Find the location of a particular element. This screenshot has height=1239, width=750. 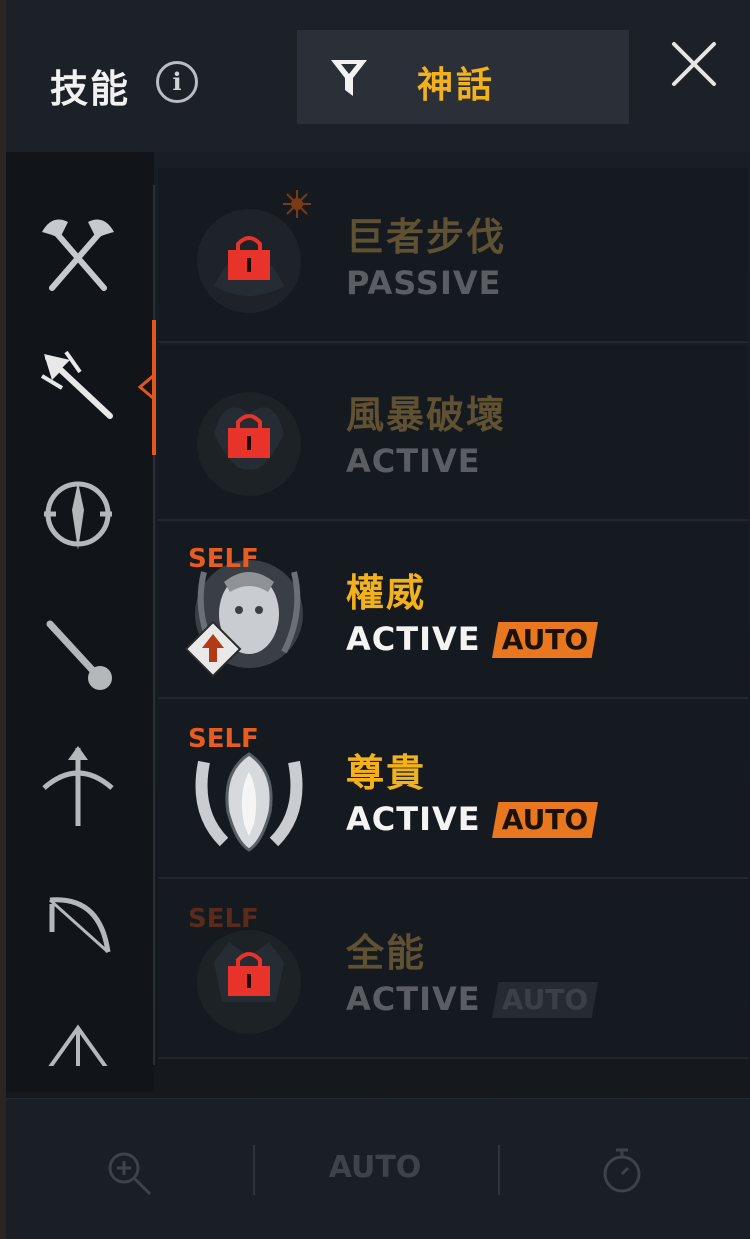

sunburst-icon is located at coordinates (297, 204).